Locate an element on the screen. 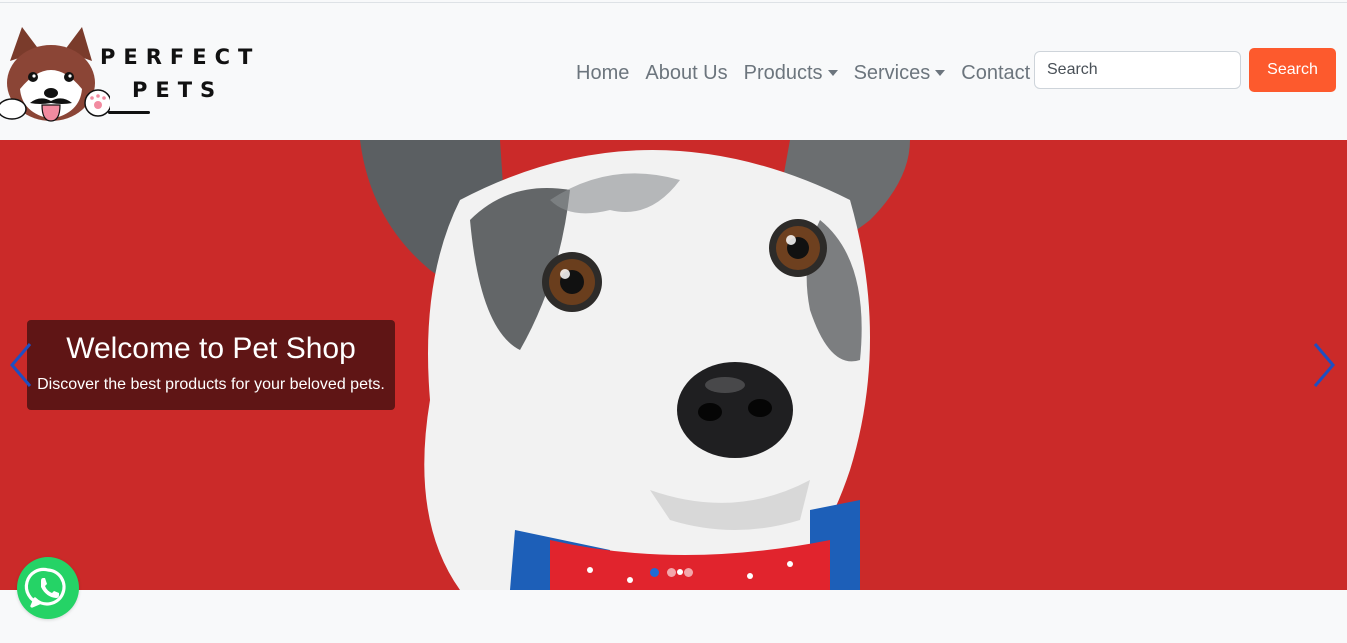  carousel-next-button is located at coordinates (1323, 365).